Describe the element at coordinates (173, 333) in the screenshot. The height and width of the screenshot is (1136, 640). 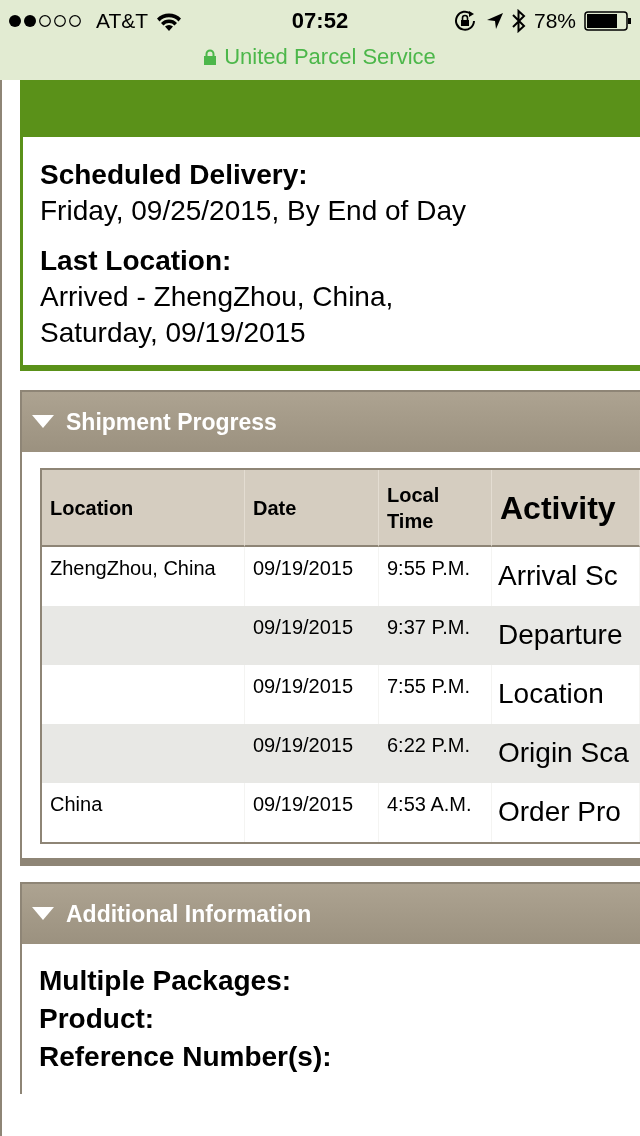
I see `field-value: Saturday, 09/19/2015` at that location.